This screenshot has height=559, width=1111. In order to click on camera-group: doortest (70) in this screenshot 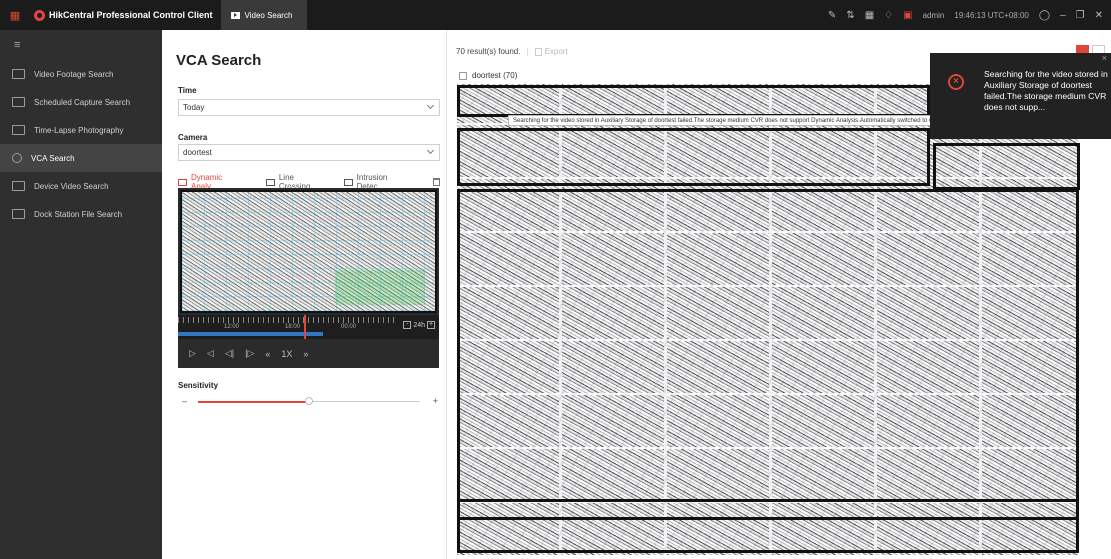, I will do `click(488, 75)`.